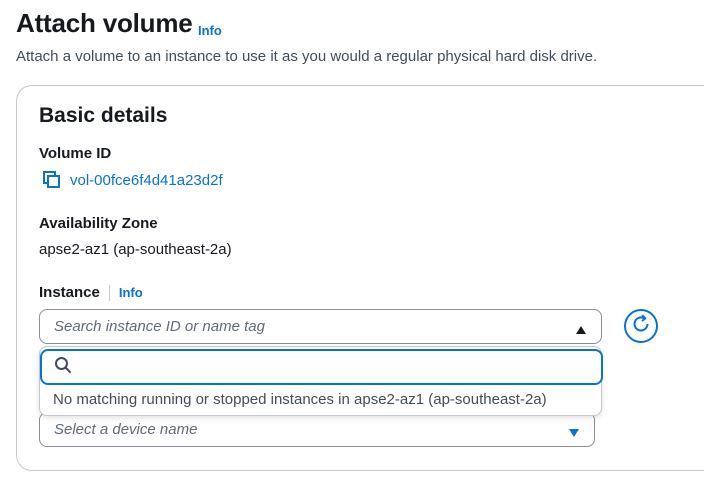 This screenshot has width=704, height=477. I want to click on header-info-link: Info, so click(210, 30).